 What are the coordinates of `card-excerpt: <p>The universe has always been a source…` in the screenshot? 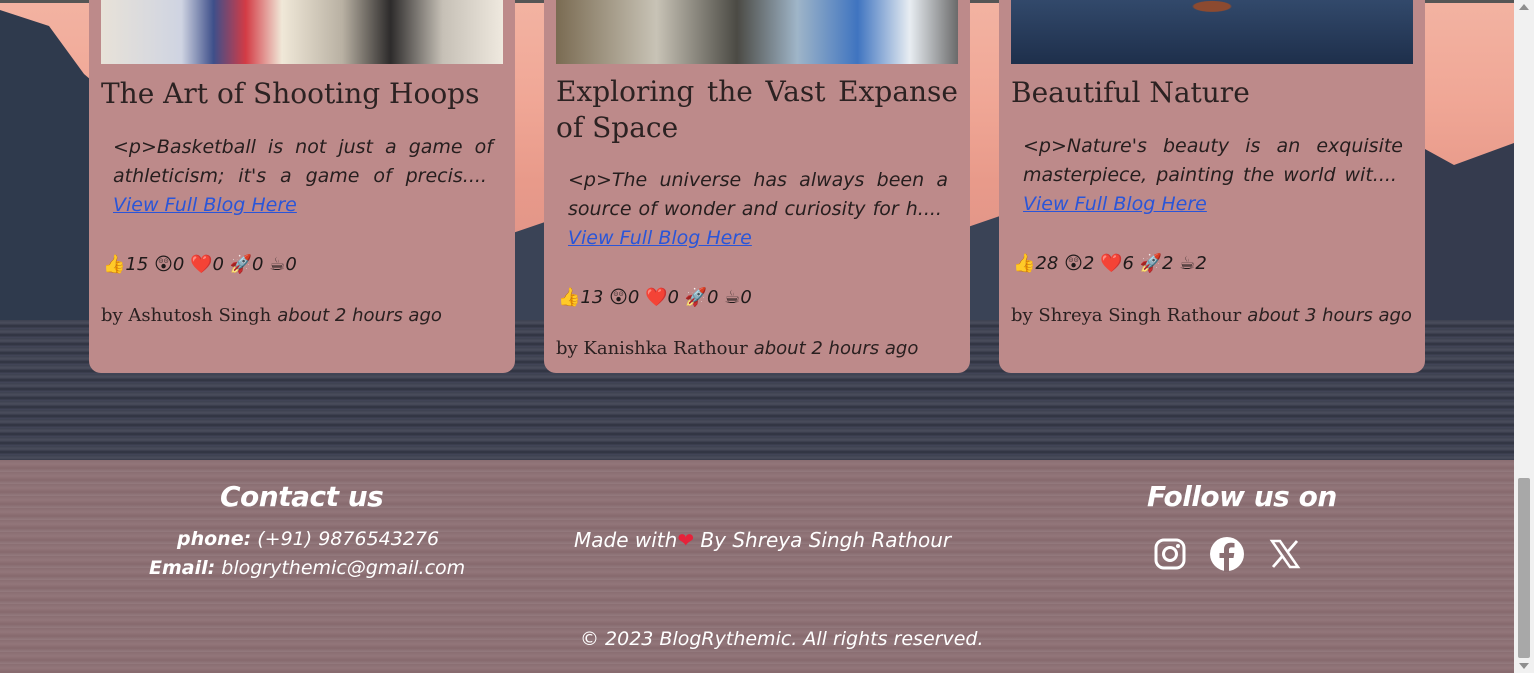 It's located at (758, 209).